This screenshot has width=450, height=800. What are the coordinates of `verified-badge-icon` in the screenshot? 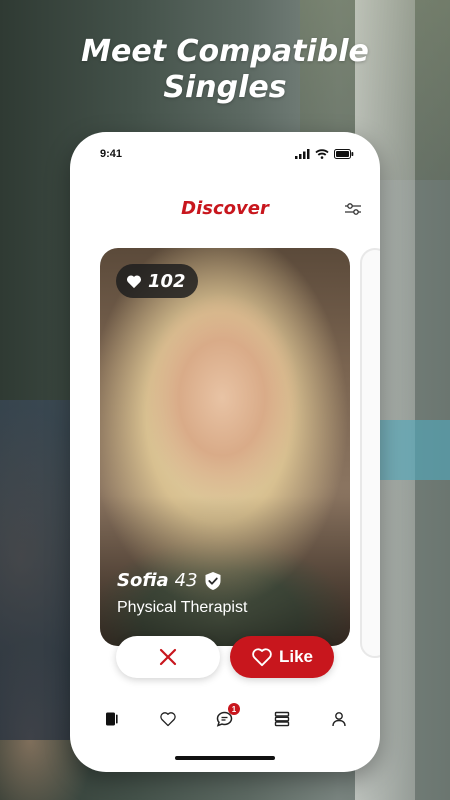 It's located at (213, 580).